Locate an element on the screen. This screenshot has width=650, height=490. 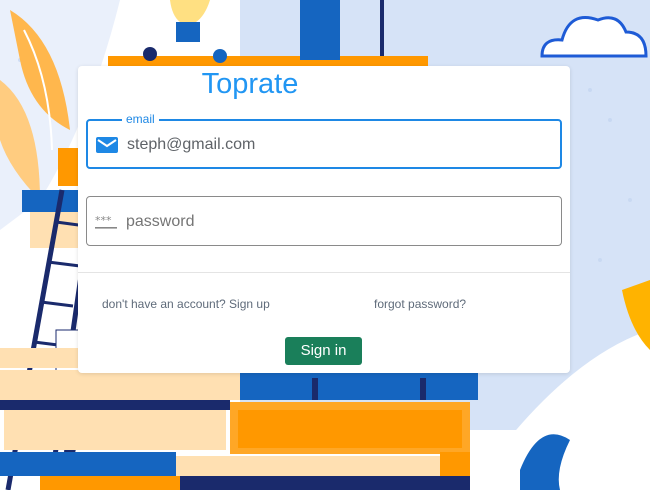
password-field: *** password is located at coordinates (324, 221).